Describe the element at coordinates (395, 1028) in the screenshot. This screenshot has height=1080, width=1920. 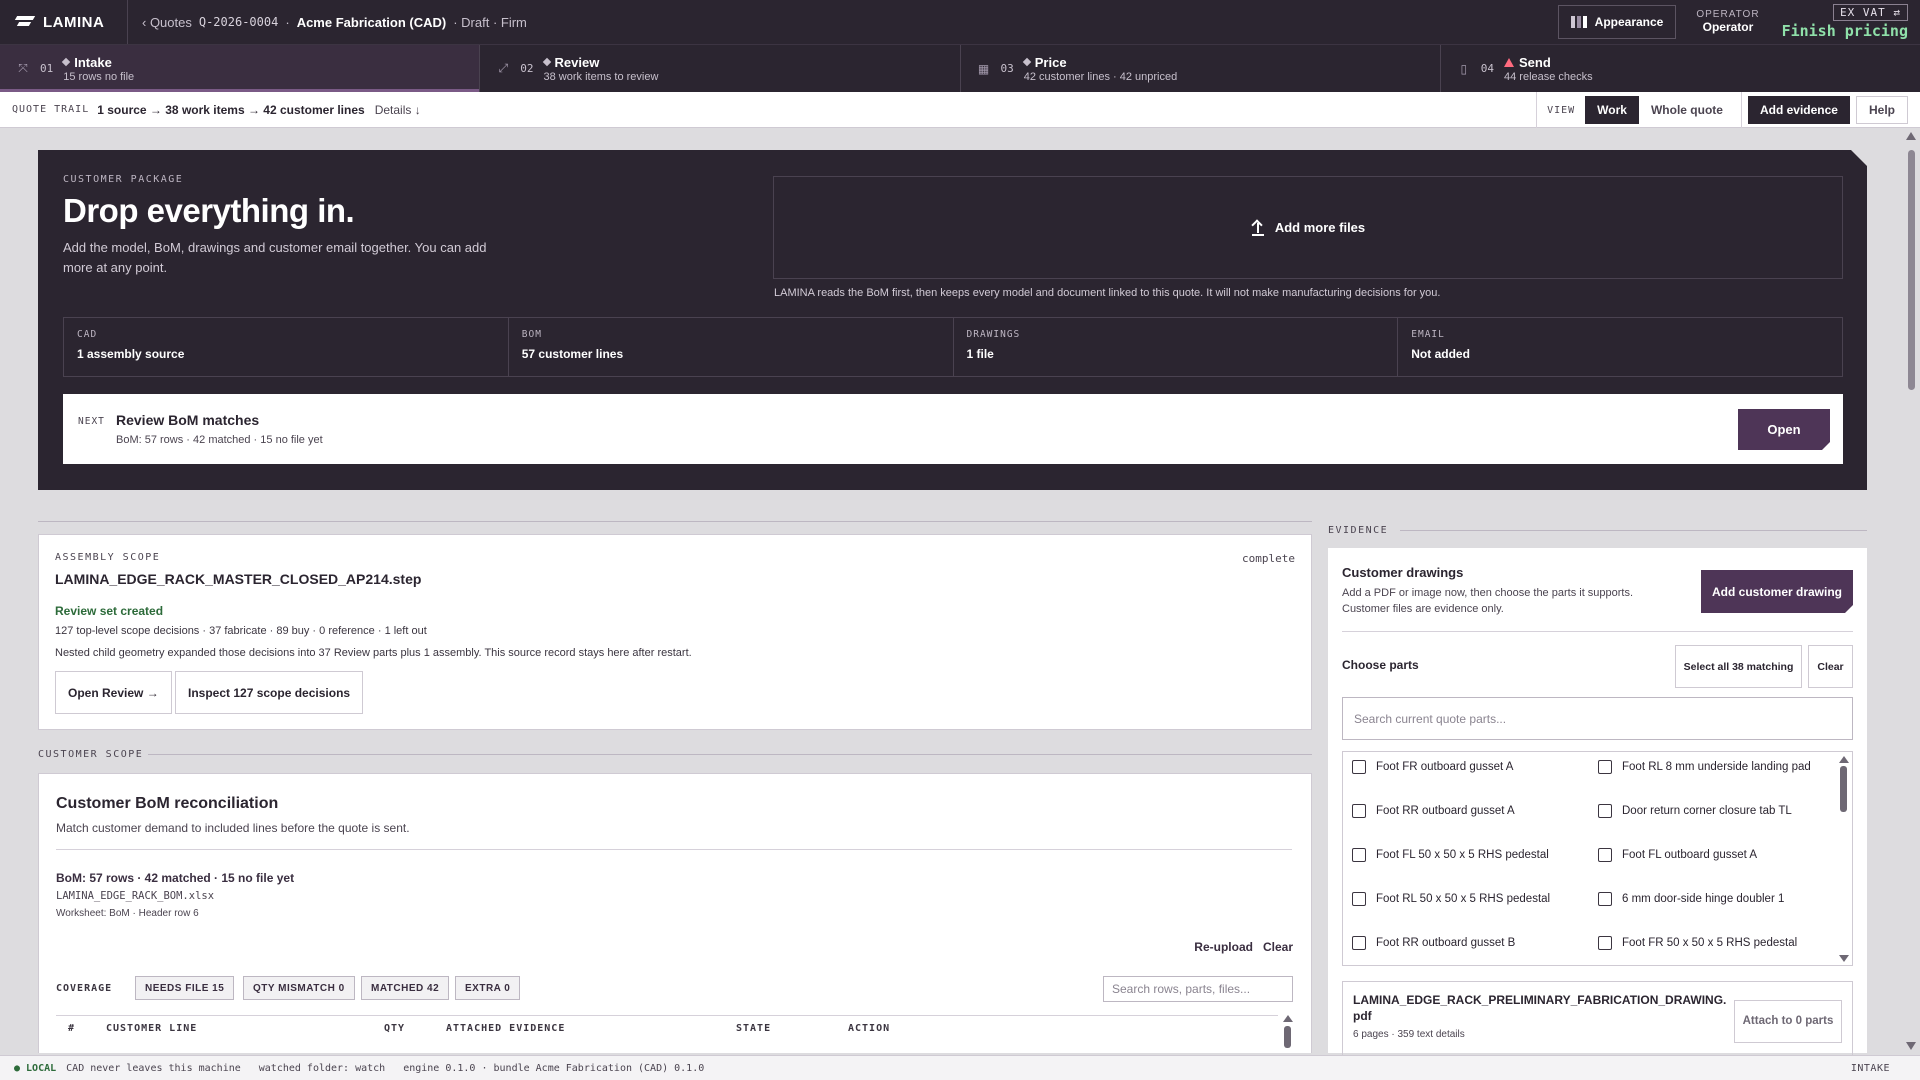
I see `col-qty: QTY` at that location.